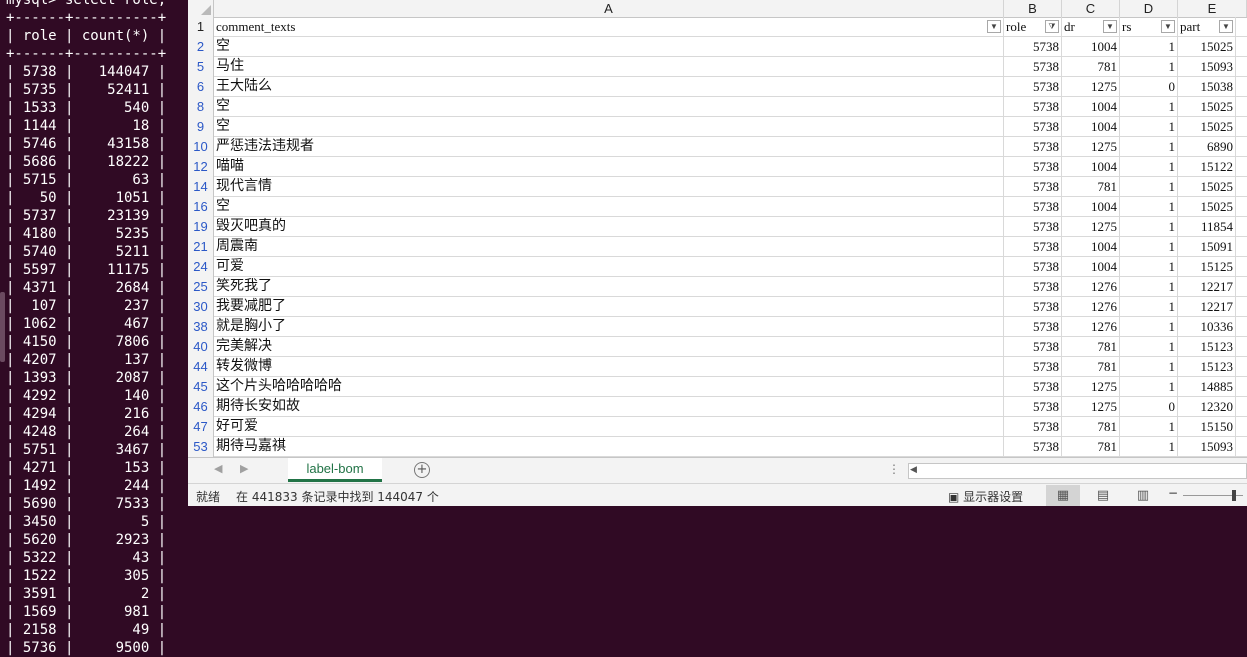 Image resolution: width=1247 pixels, height=657 pixels. What do you see at coordinates (201, 367) in the screenshot?
I see `row-number: 44` at bounding box center [201, 367].